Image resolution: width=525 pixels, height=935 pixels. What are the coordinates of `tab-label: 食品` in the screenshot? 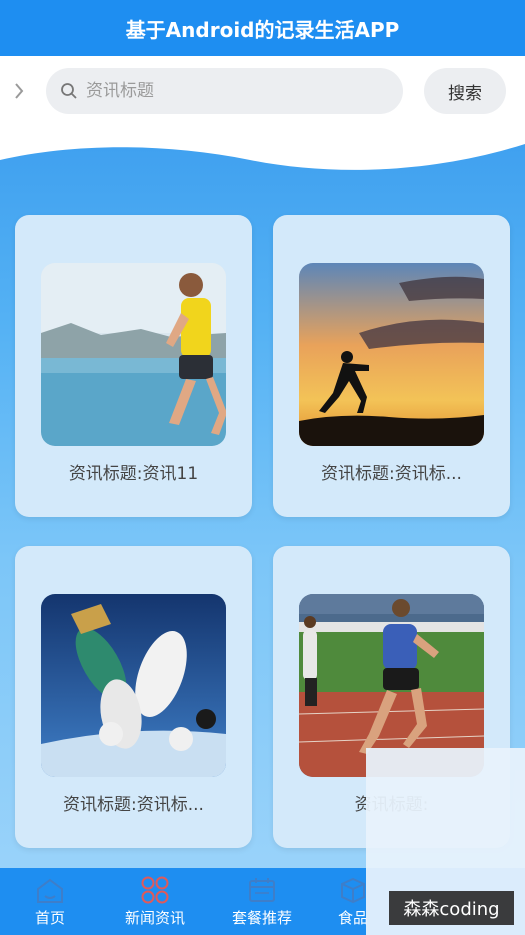 It's located at (352, 918).